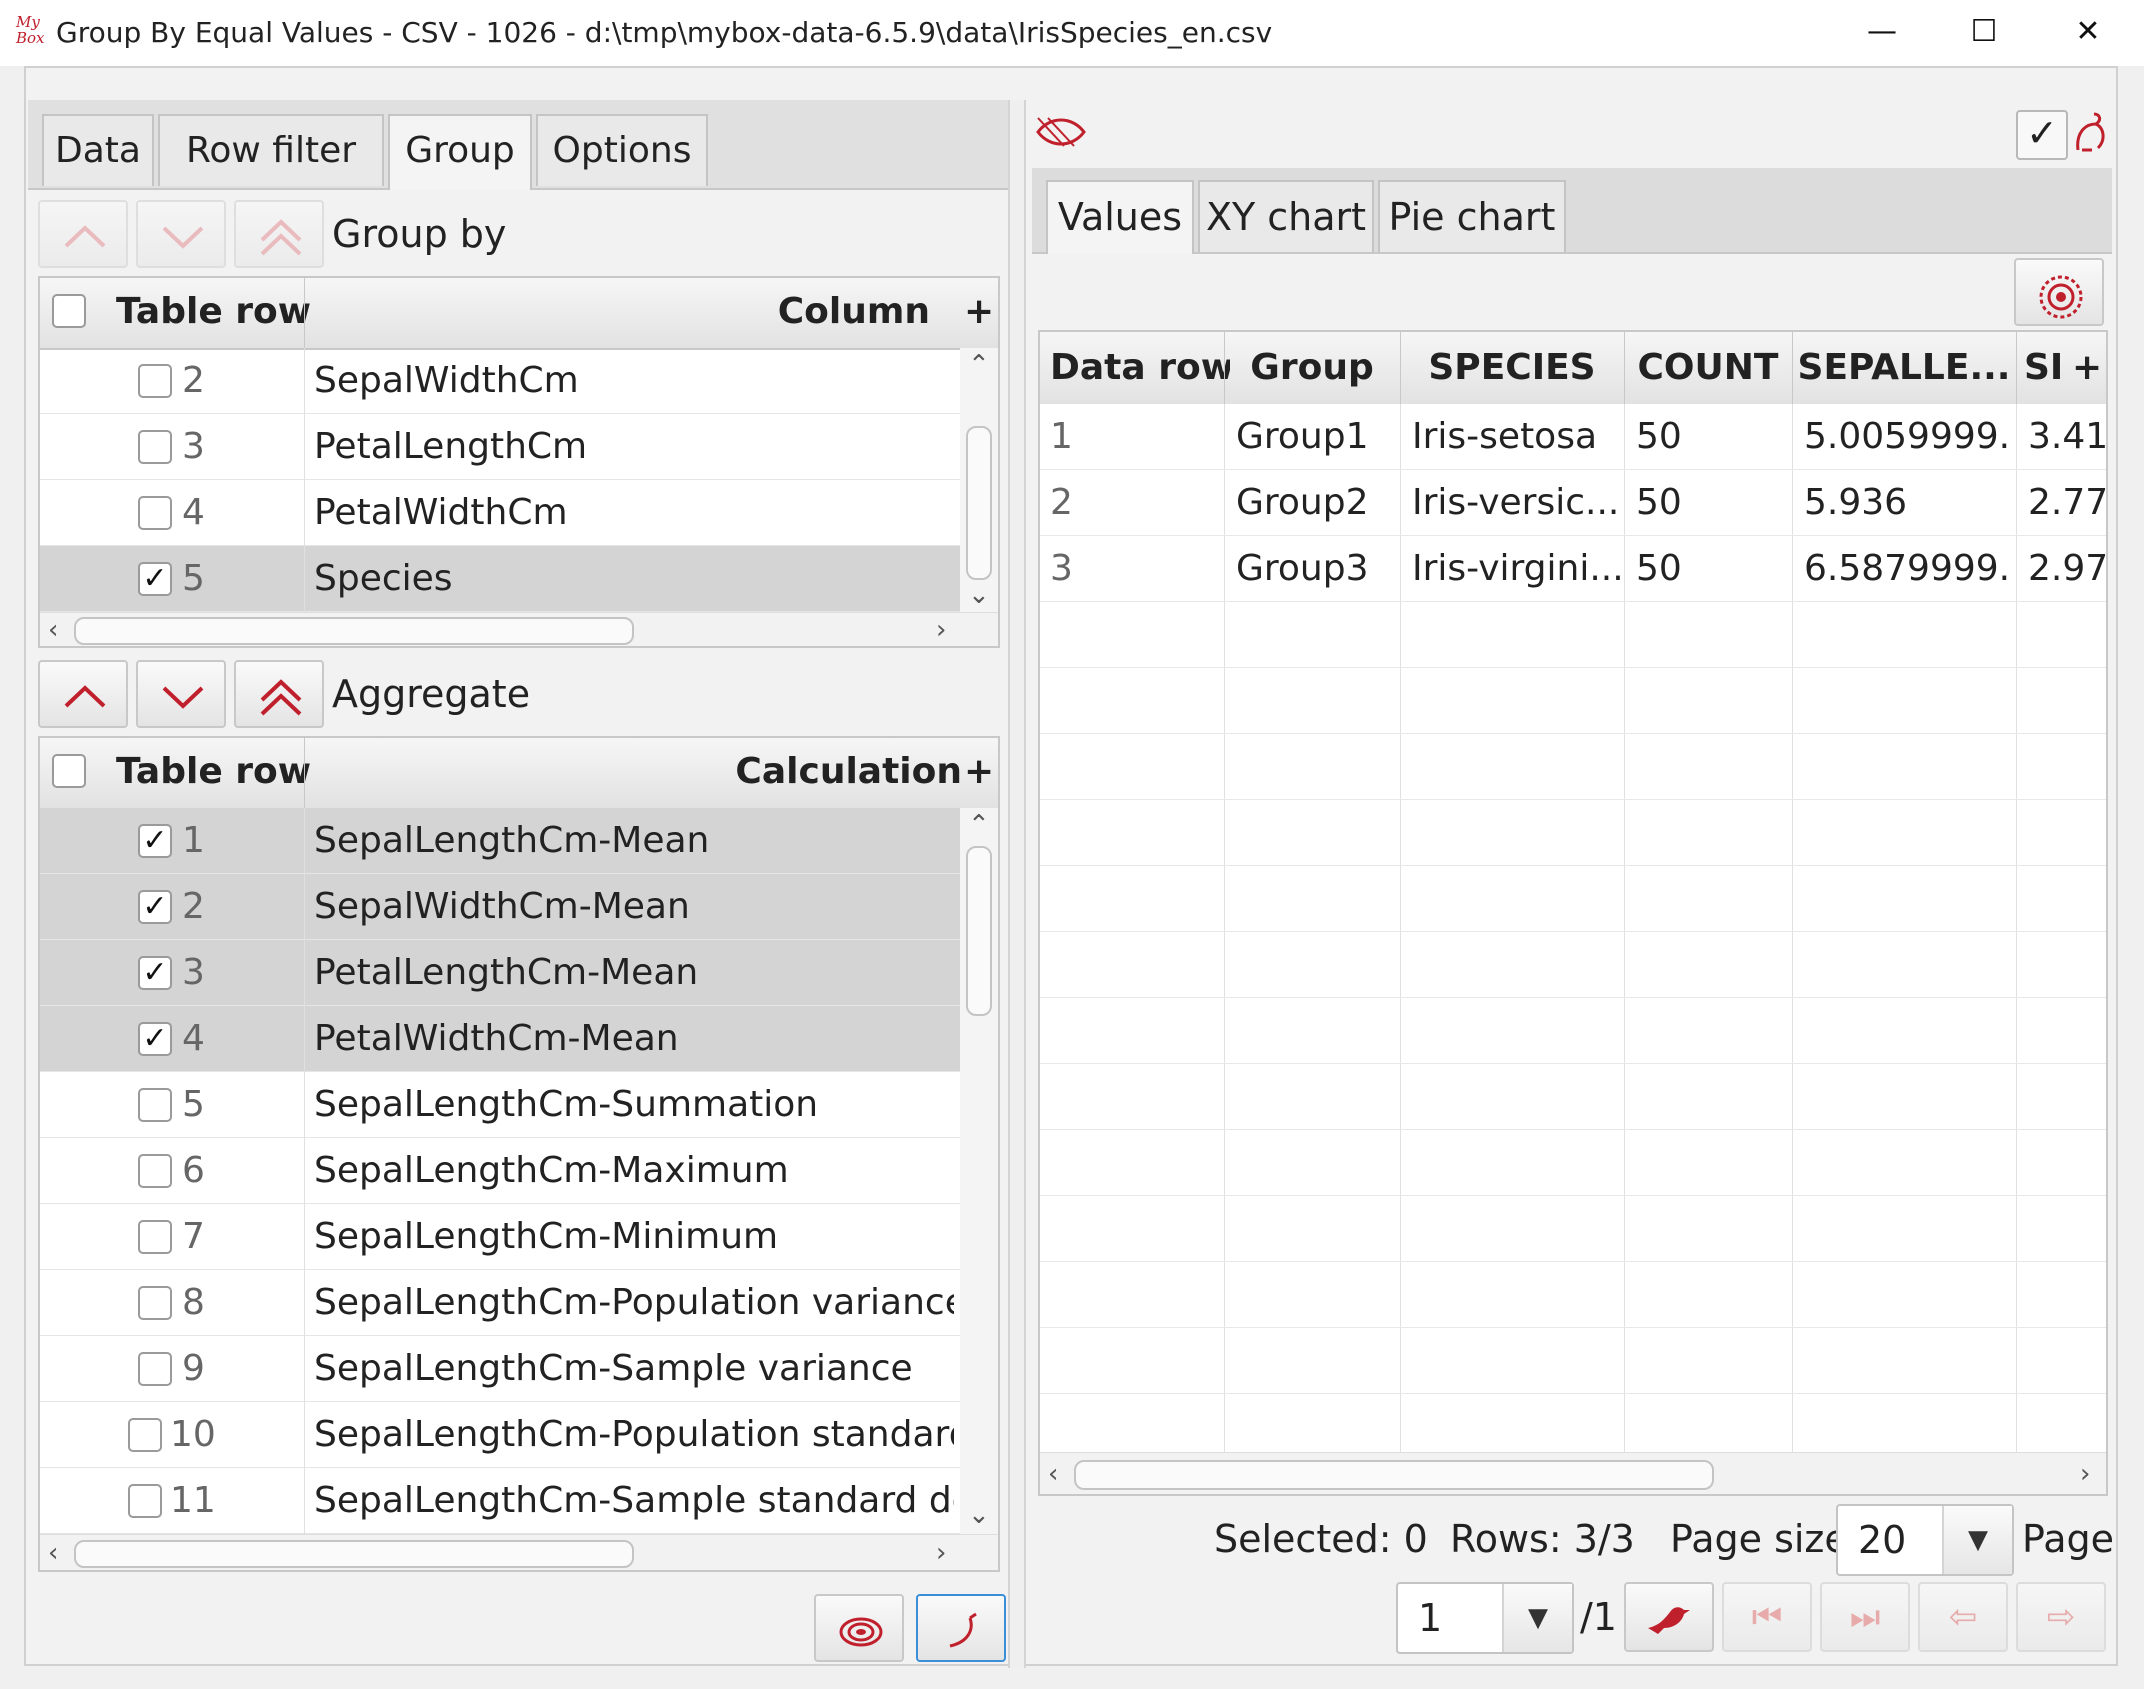  I want to click on clear-button, so click(859, 1628).